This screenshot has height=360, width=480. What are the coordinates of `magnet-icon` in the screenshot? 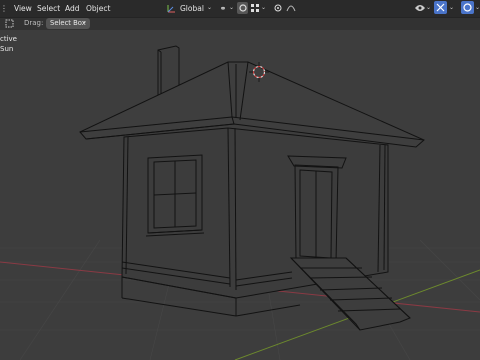 It's located at (242, 8).